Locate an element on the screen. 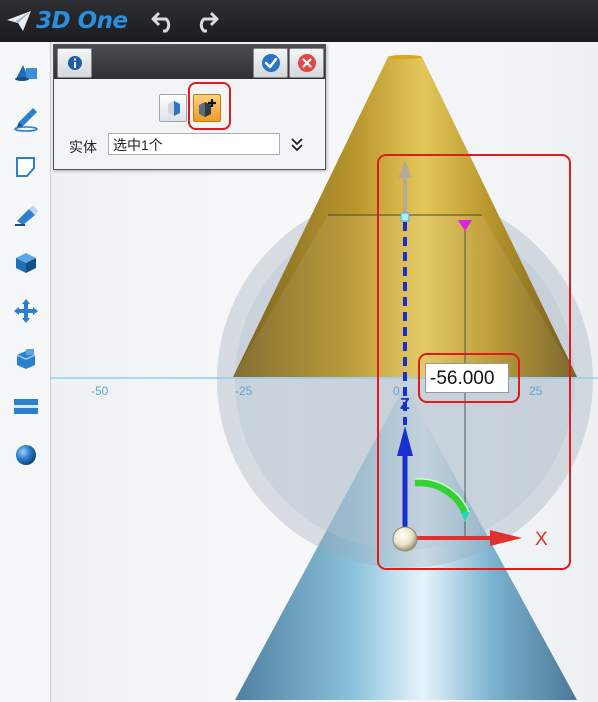 This screenshot has height=702, width=598. sketch-draw-button is located at coordinates (26, 119).